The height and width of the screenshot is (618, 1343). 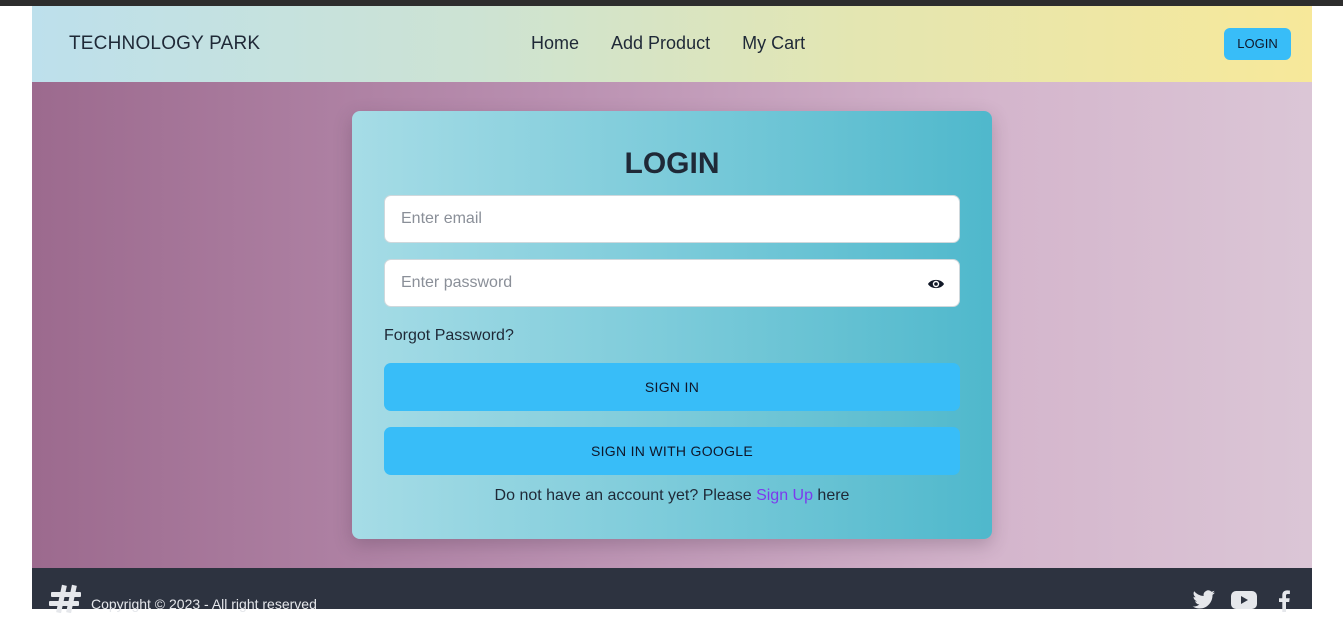 What do you see at coordinates (1257, 44) in the screenshot?
I see `navbar-login-button: LOGIN` at bounding box center [1257, 44].